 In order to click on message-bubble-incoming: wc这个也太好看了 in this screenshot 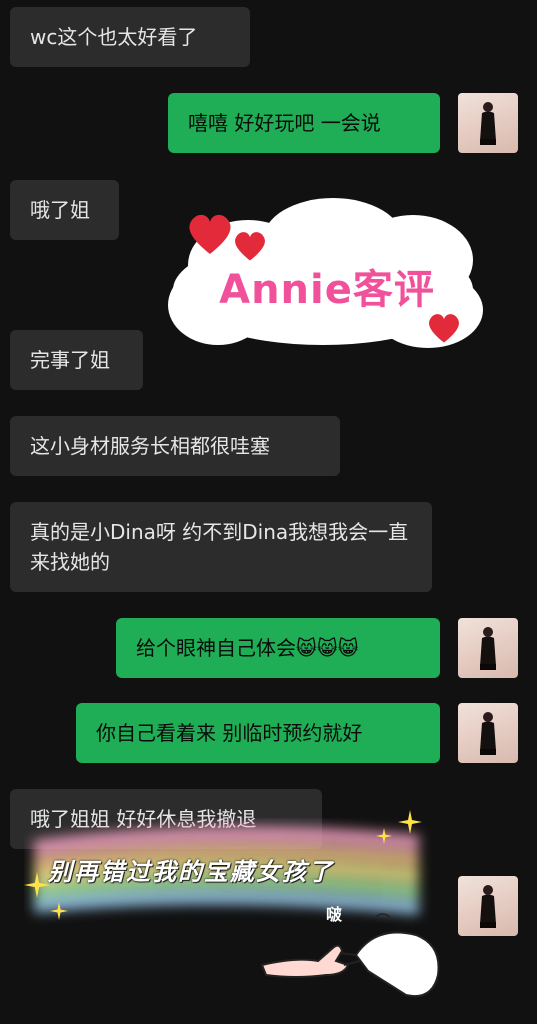, I will do `click(130, 37)`.